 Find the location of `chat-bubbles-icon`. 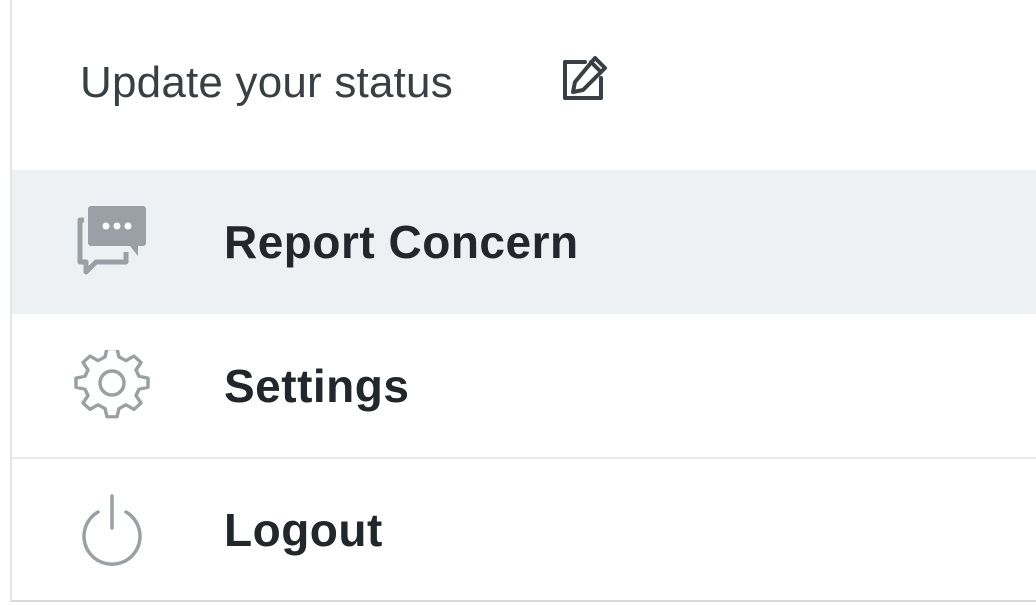

chat-bubbles-icon is located at coordinates (112, 242).